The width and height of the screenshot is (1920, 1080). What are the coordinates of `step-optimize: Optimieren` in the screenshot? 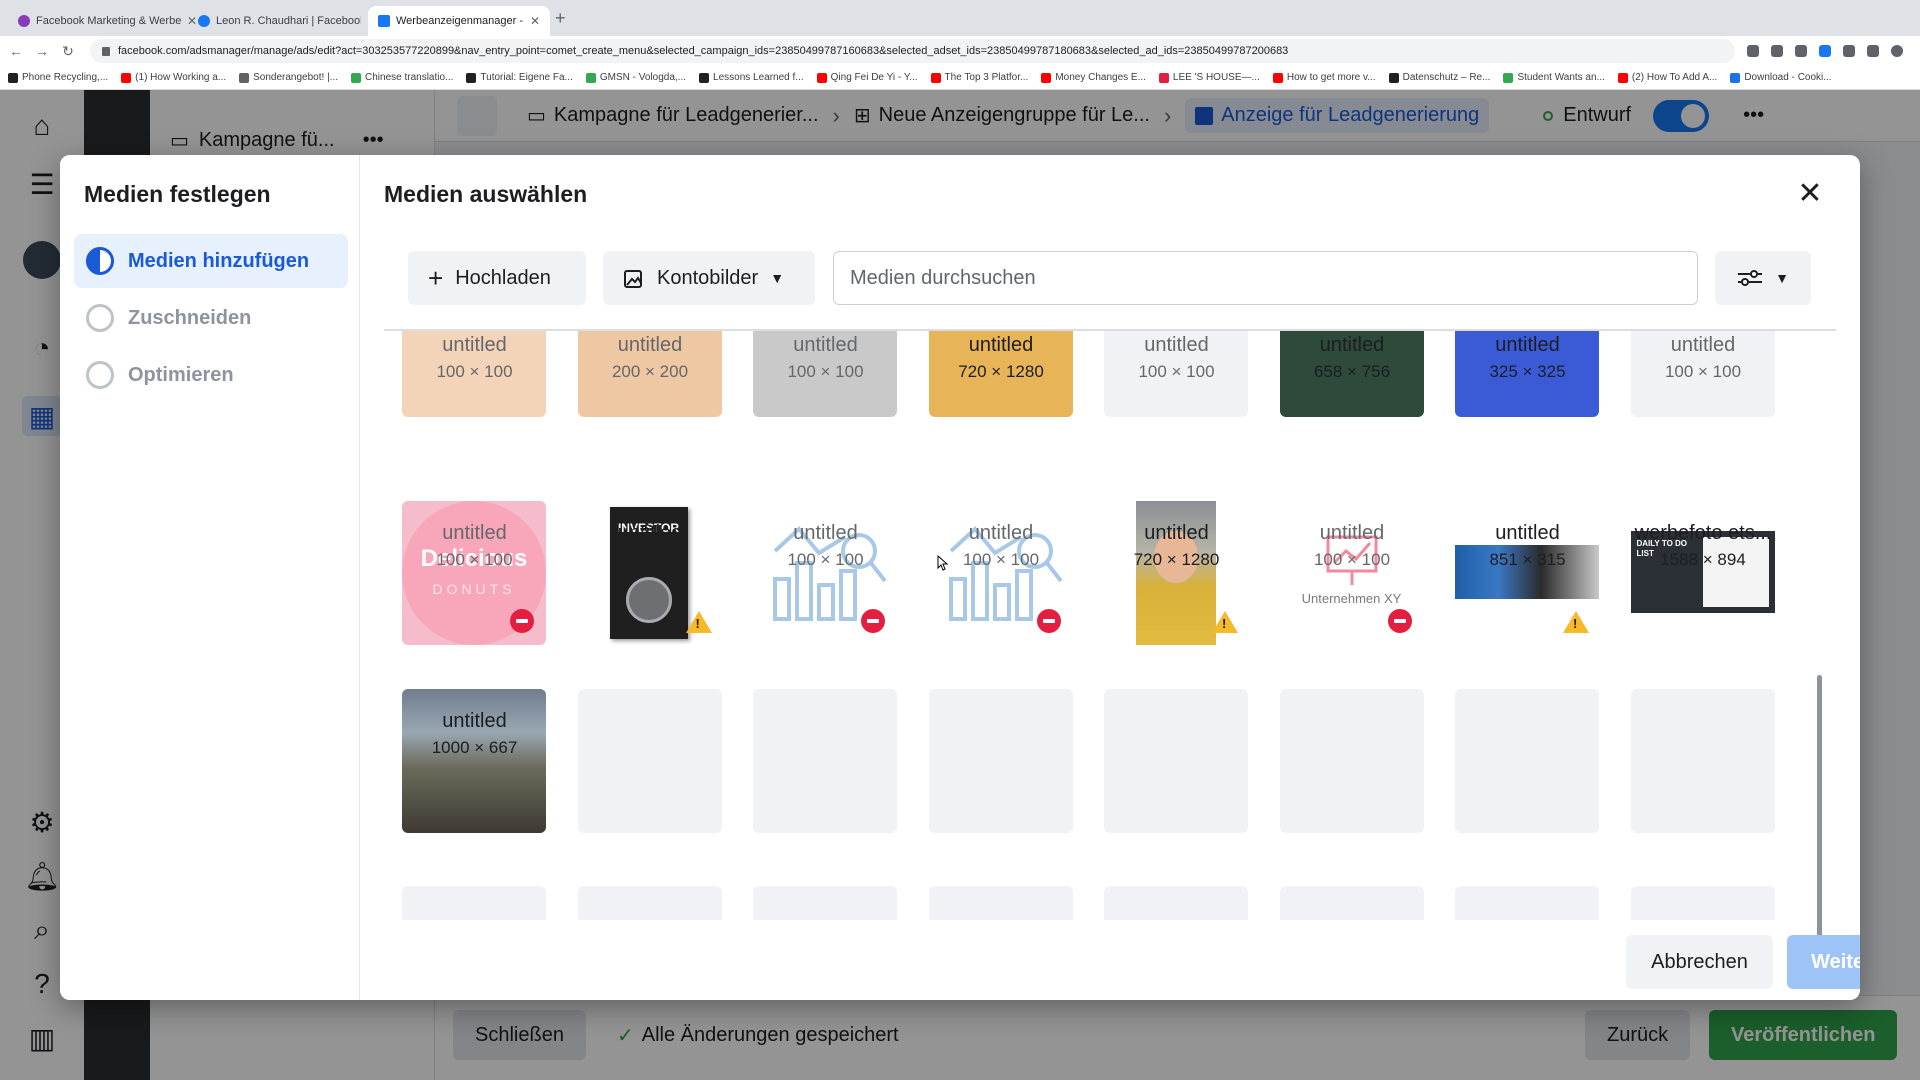 It's located at (211, 375).